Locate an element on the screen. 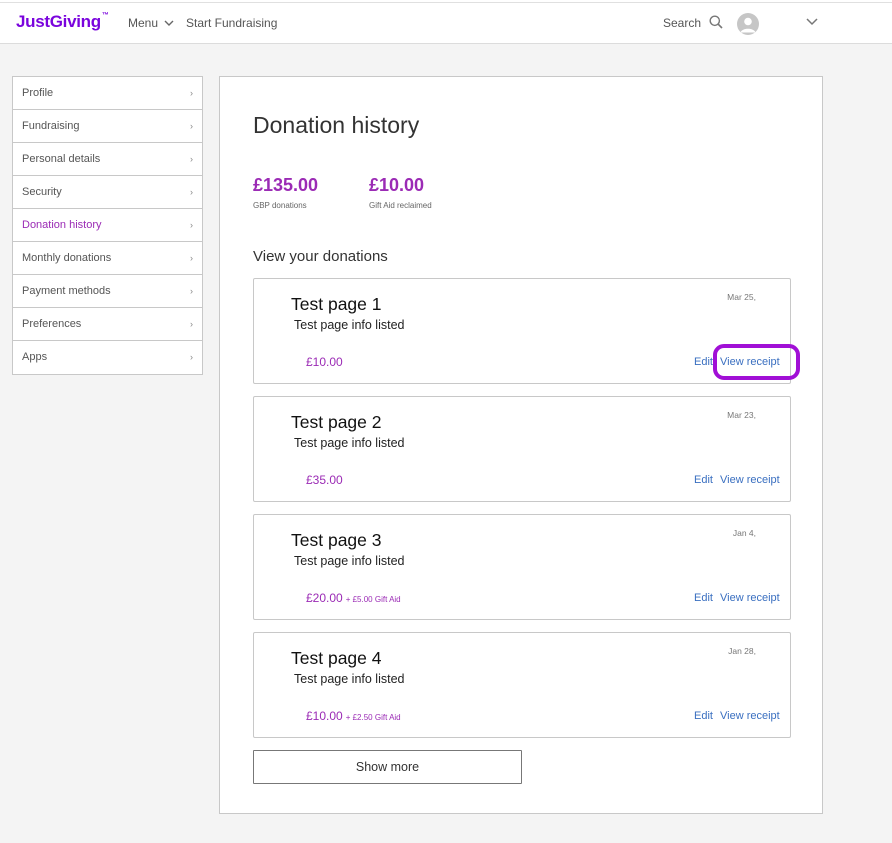 Image resolution: width=892 pixels, height=843 pixels. sidebar-item-payment-methods: Payment methods › is located at coordinates (107, 291).